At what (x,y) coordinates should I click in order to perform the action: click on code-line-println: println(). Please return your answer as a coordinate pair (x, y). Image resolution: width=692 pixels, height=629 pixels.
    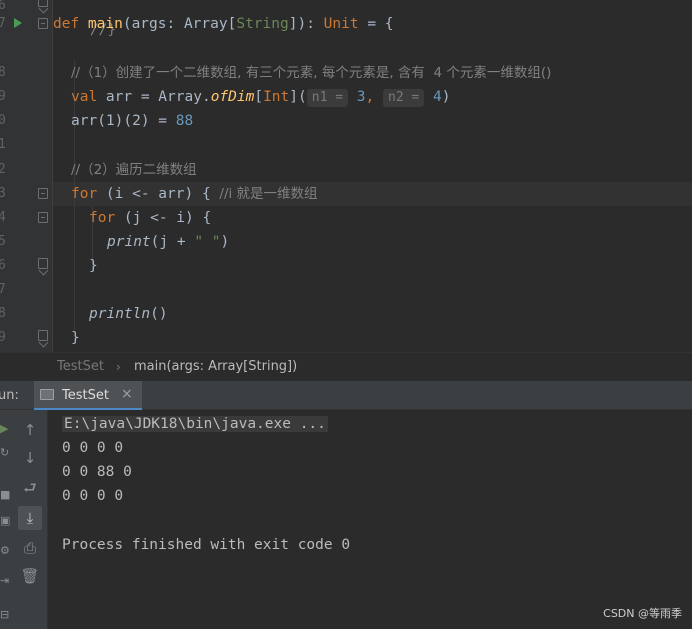
    Looking at the image, I should click on (128, 314).